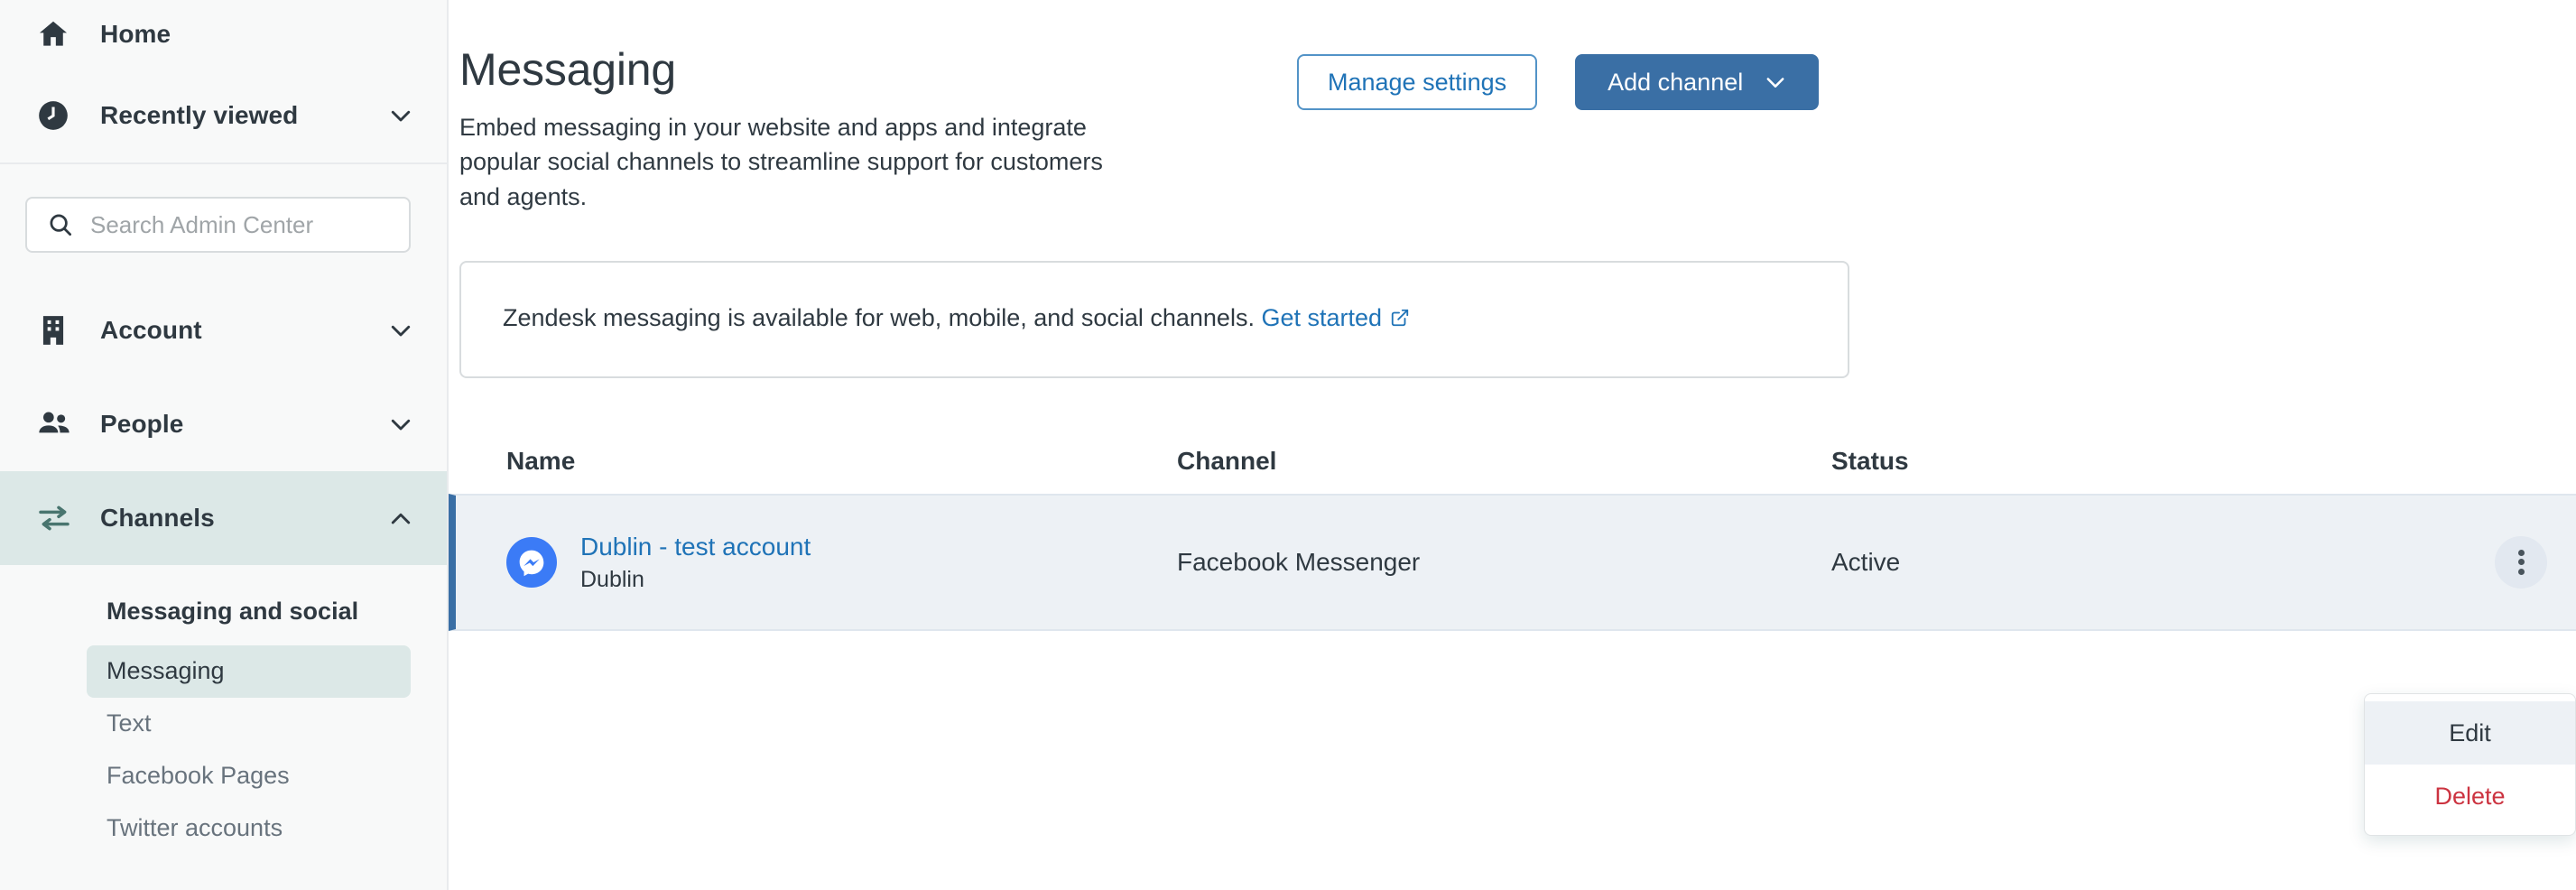 Image resolution: width=2576 pixels, height=890 pixels. Describe the element at coordinates (1400, 320) in the screenshot. I see `external-link-icon` at that location.